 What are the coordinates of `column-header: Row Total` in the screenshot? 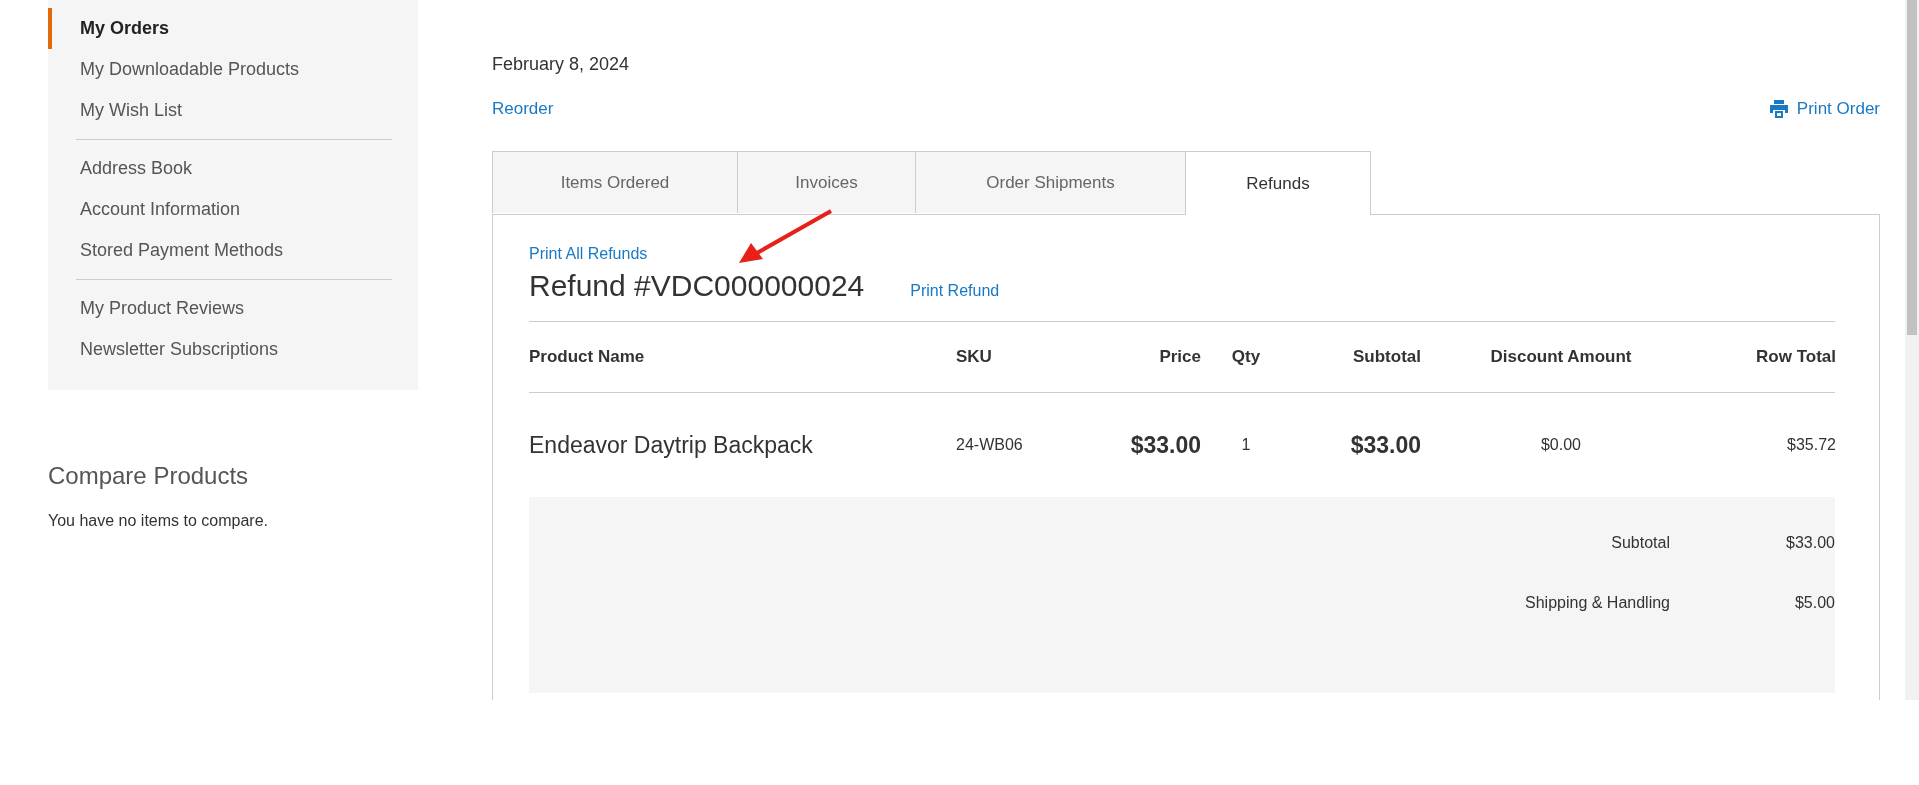 It's located at (1795, 357).